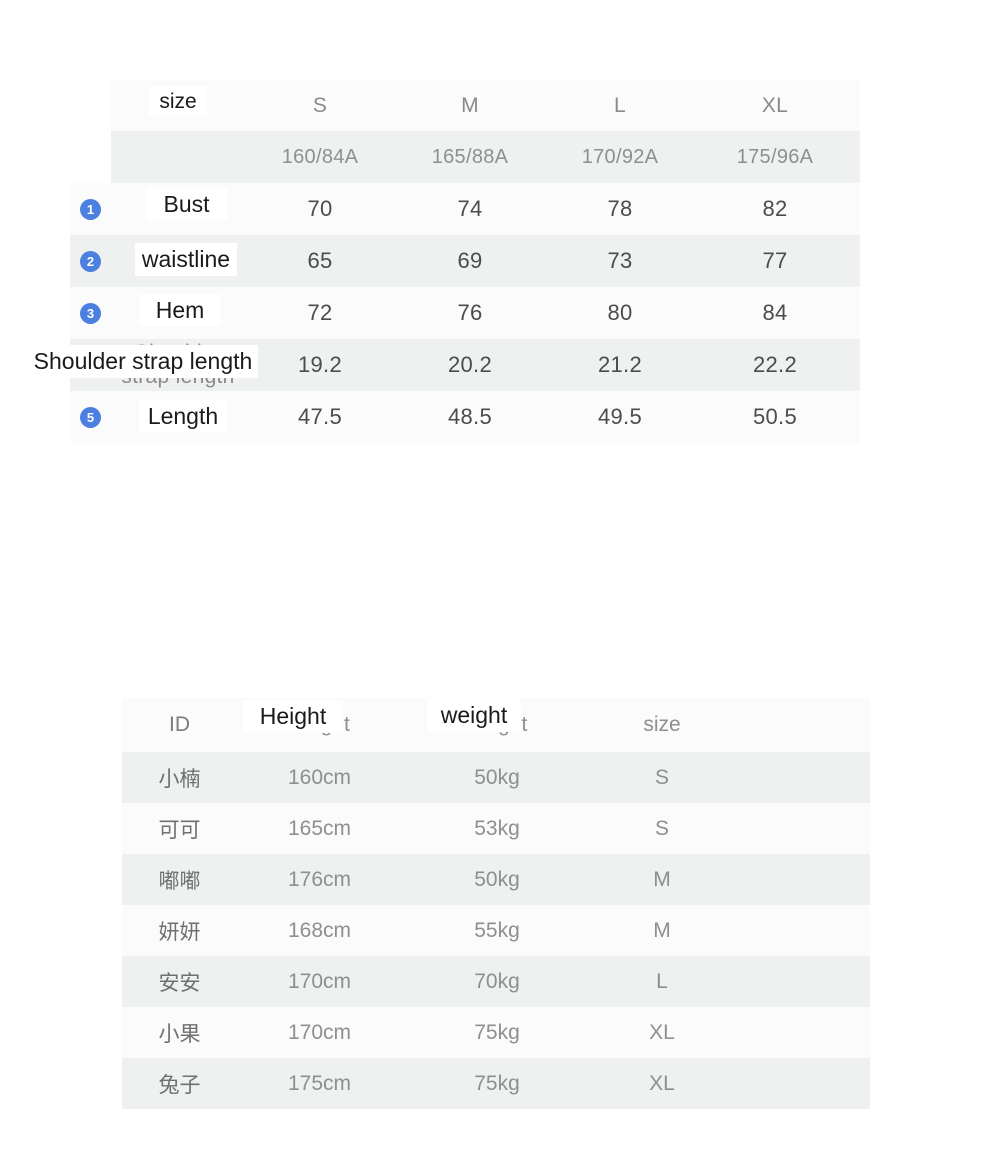 This screenshot has height=1150, width=1000. Describe the element at coordinates (620, 208) in the screenshot. I see `bust-value-l: 78` at that location.